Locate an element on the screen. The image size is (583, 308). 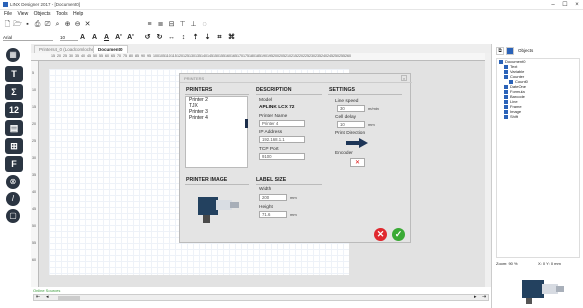
ip-address-input: 192.168.1.1 is located at coordinates (282, 139).